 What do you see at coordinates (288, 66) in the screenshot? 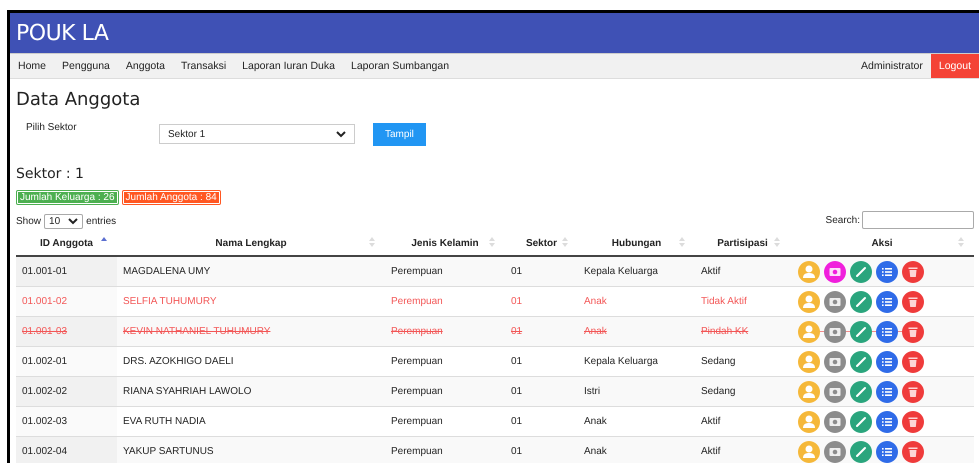
I see `nav-link: Laporan Iuran Duka` at bounding box center [288, 66].